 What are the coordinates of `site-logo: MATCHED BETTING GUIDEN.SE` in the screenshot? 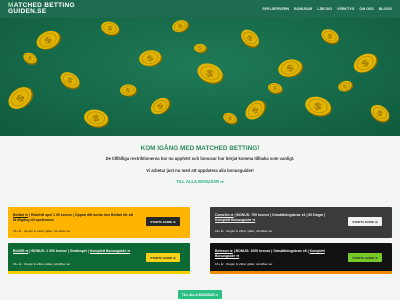 It's located at (41, 9).